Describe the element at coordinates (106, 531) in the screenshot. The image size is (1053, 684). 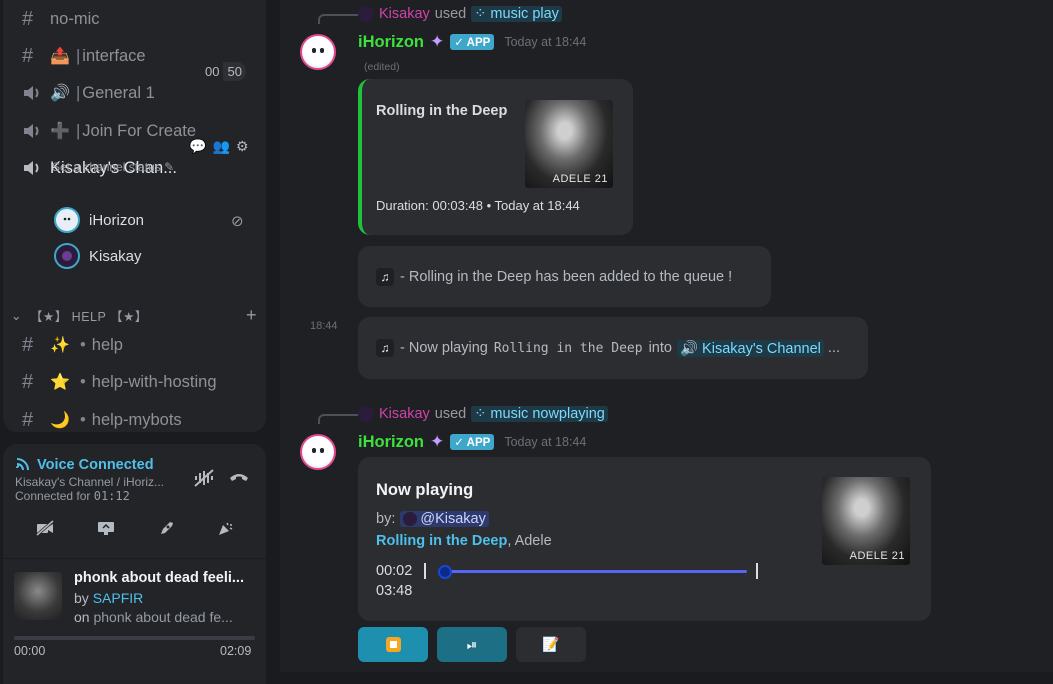
I see `screen-share-icon` at that location.